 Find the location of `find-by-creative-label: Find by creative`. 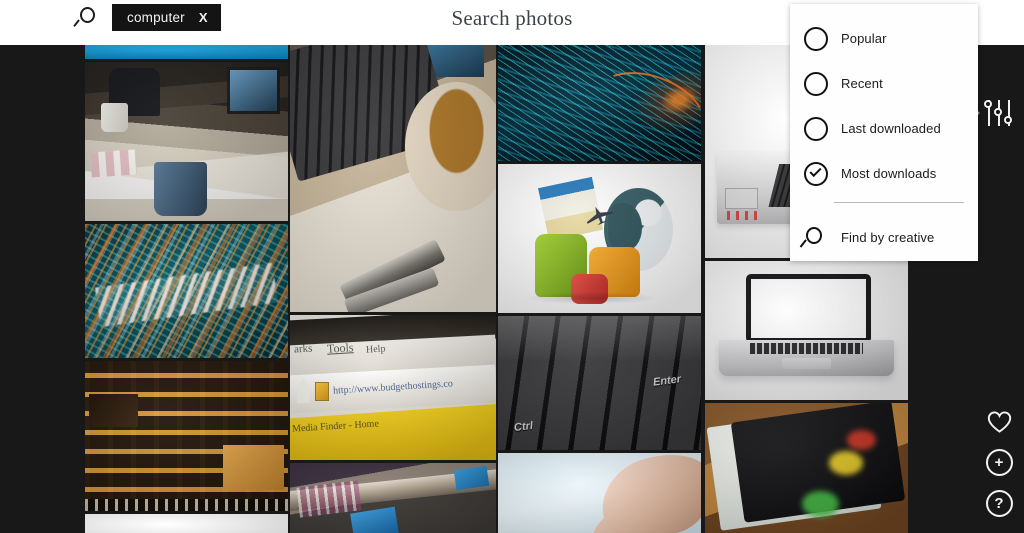

find-by-creative-label: Find by creative is located at coordinates (888, 237).